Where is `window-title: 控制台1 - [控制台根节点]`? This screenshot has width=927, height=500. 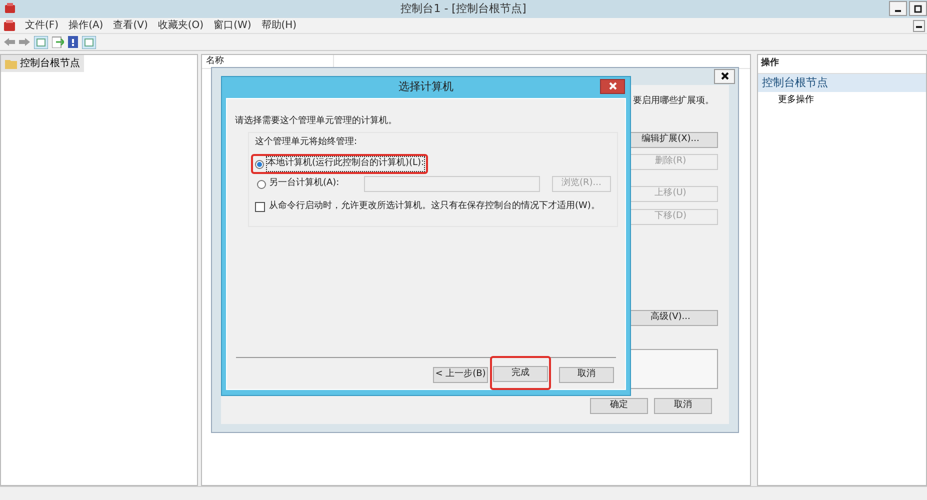 window-title: 控制台1 - [控制台根节点] is located at coordinates (463, 8).